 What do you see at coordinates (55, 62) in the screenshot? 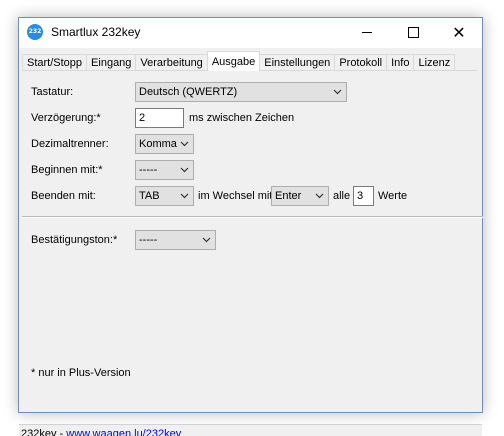
I see `tab-start-stopp: Start/Stopp` at bounding box center [55, 62].